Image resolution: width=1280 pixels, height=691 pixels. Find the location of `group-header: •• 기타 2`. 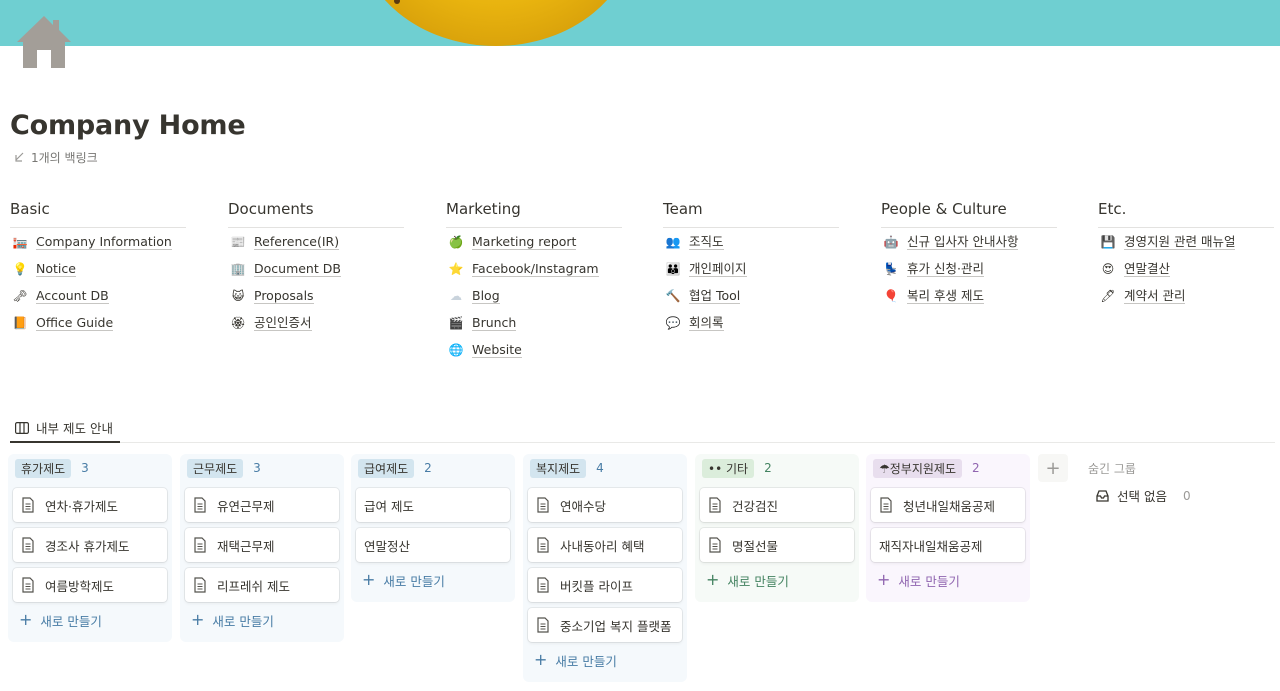

group-header: •• 기타 2 is located at coordinates (777, 468).